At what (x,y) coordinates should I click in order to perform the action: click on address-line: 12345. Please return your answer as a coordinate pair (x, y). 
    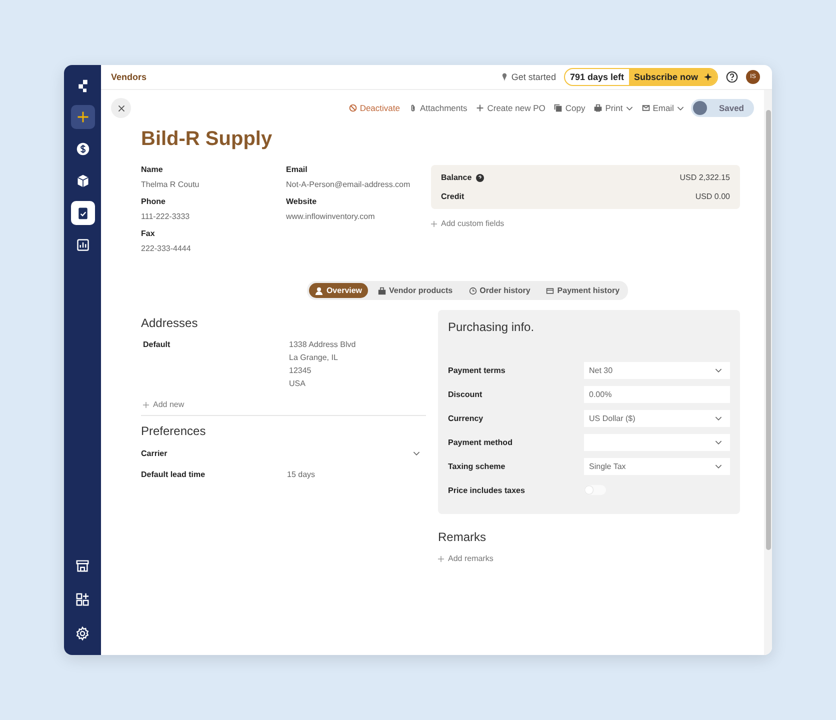
    Looking at the image, I should click on (300, 370).